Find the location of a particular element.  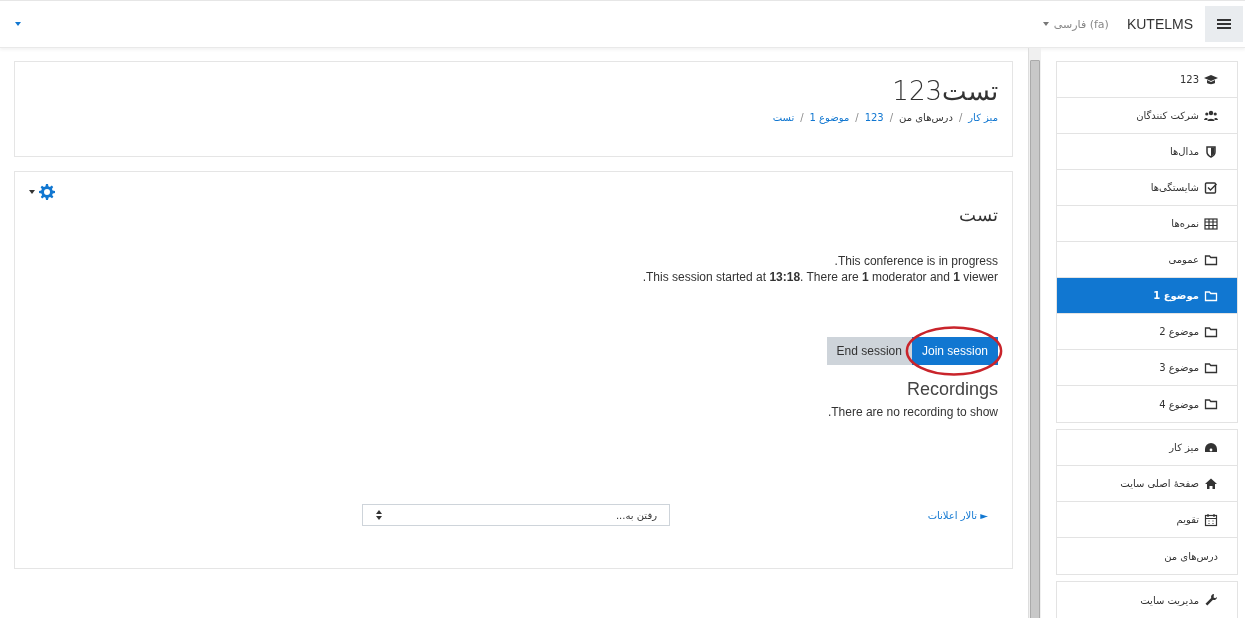

menu-button is located at coordinates (1224, 24).